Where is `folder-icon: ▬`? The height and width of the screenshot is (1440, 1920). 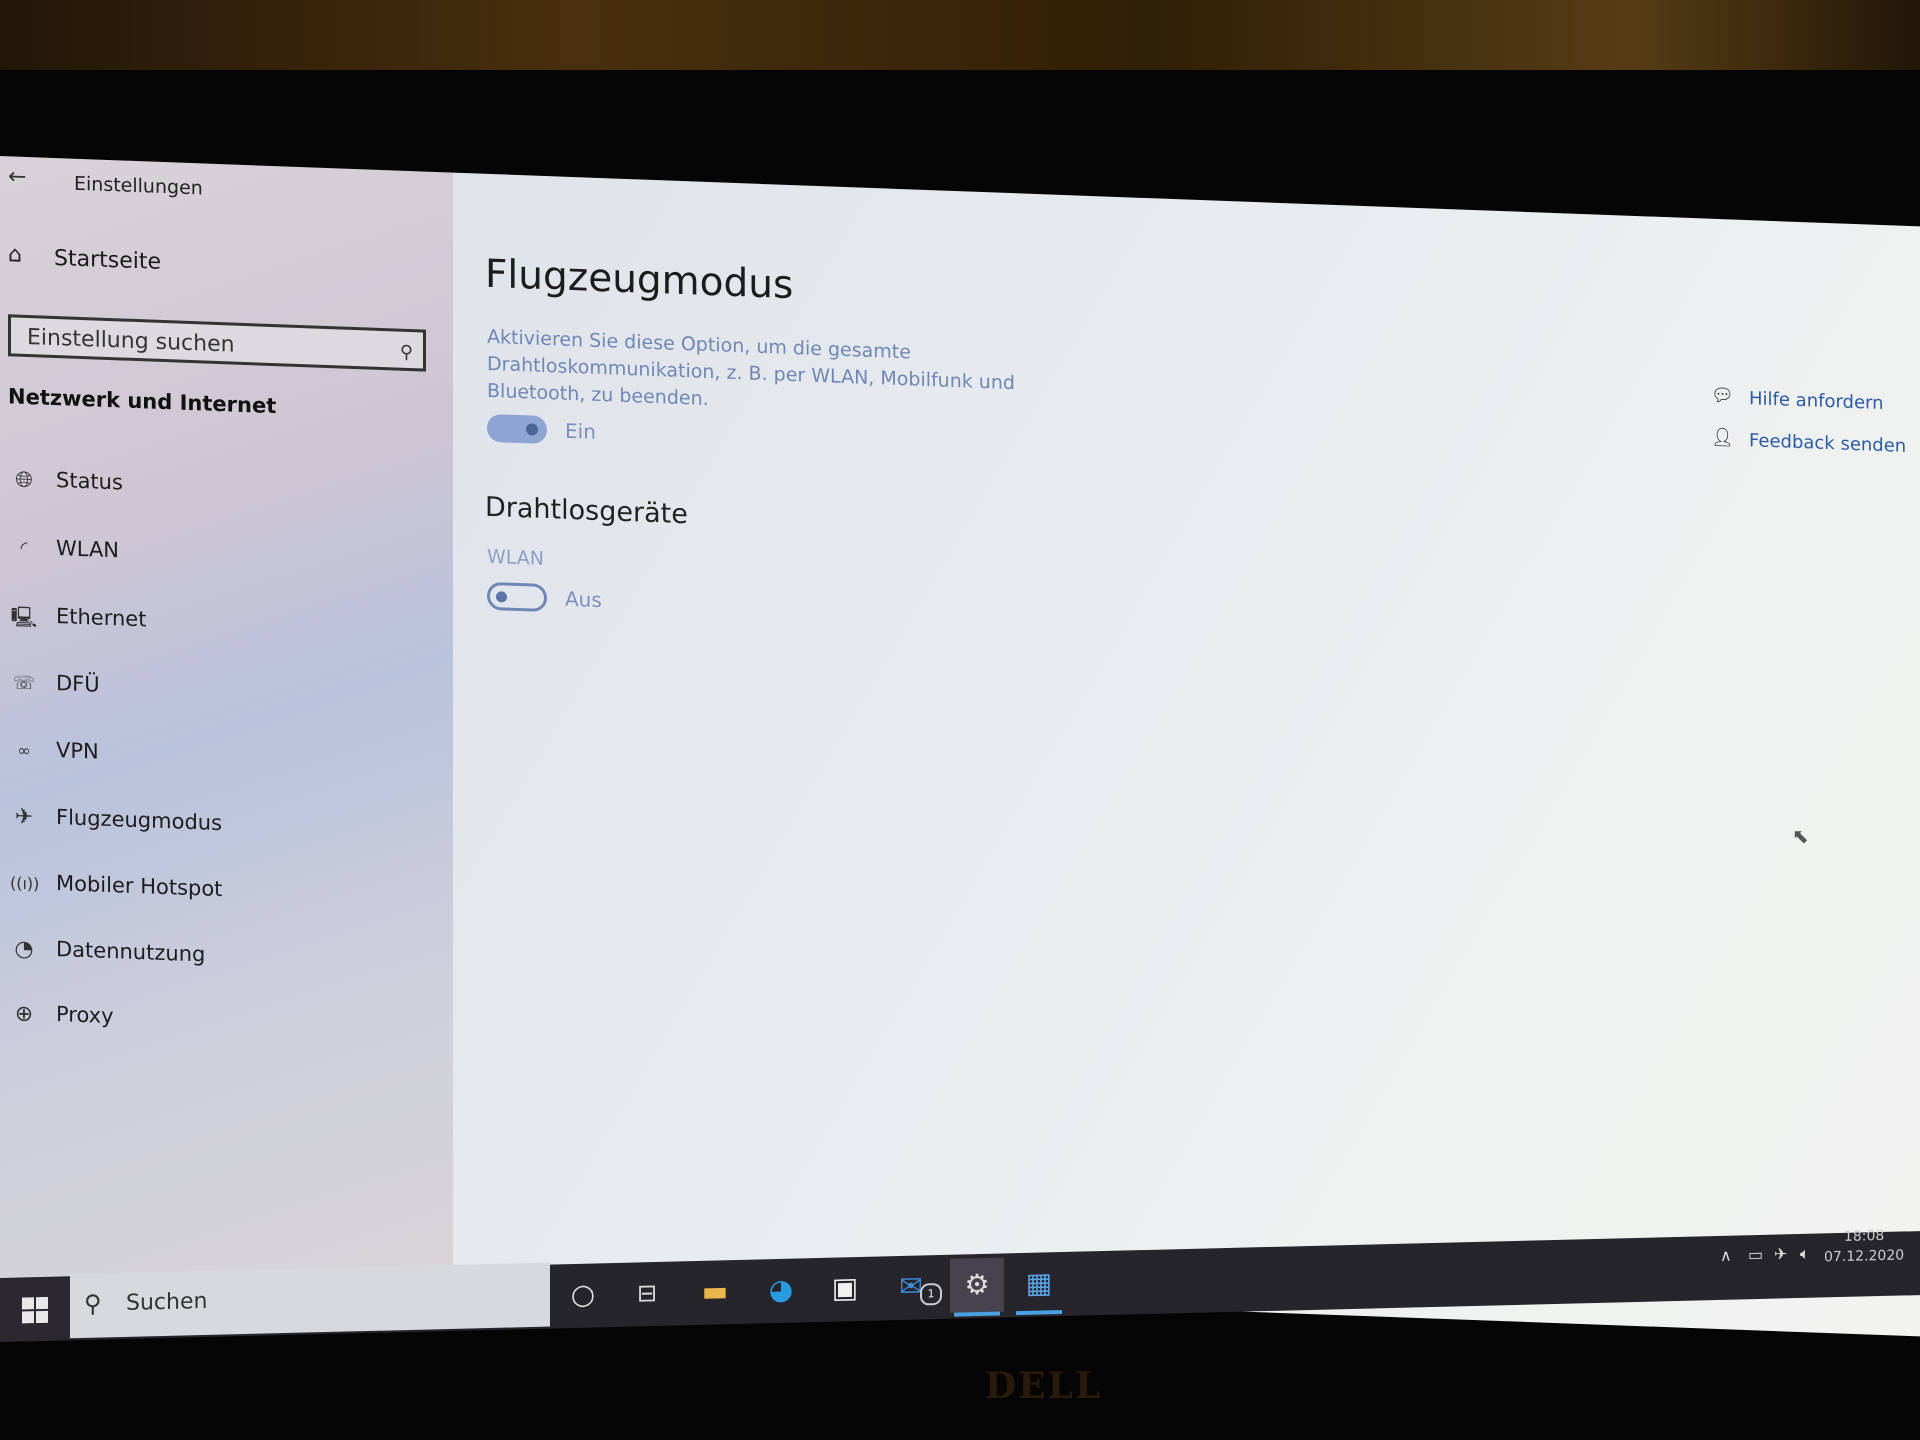
folder-icon: ▬ is located at coordinates (715, 1291).